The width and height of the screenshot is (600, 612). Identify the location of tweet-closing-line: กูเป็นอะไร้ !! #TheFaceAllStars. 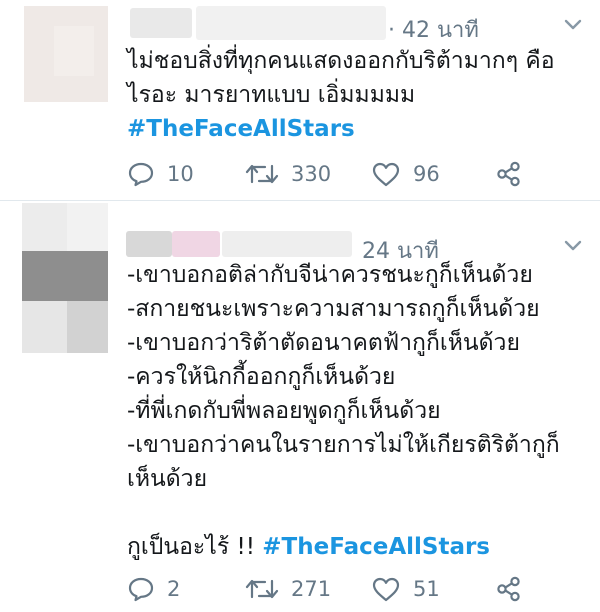
(343, 547).